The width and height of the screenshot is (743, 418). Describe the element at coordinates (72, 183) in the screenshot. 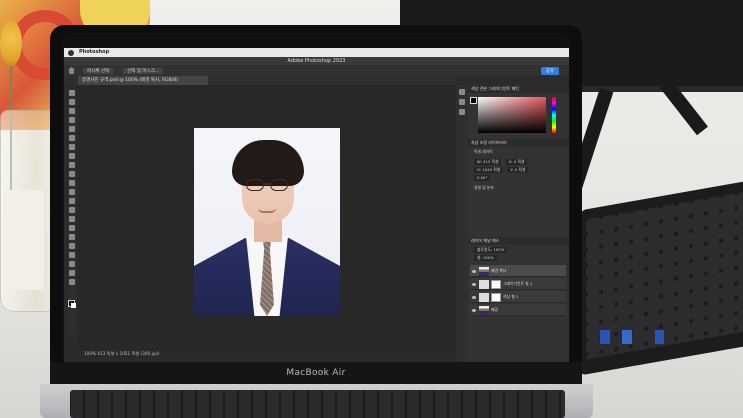

I see `history-brush-icon` at that location.